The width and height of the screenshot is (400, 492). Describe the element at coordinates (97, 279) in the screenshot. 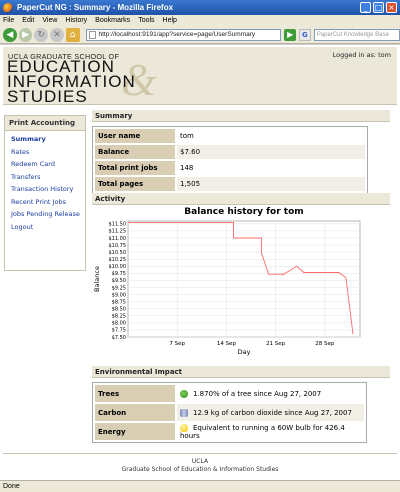

I see `y-axis-label: Balance` at that location.